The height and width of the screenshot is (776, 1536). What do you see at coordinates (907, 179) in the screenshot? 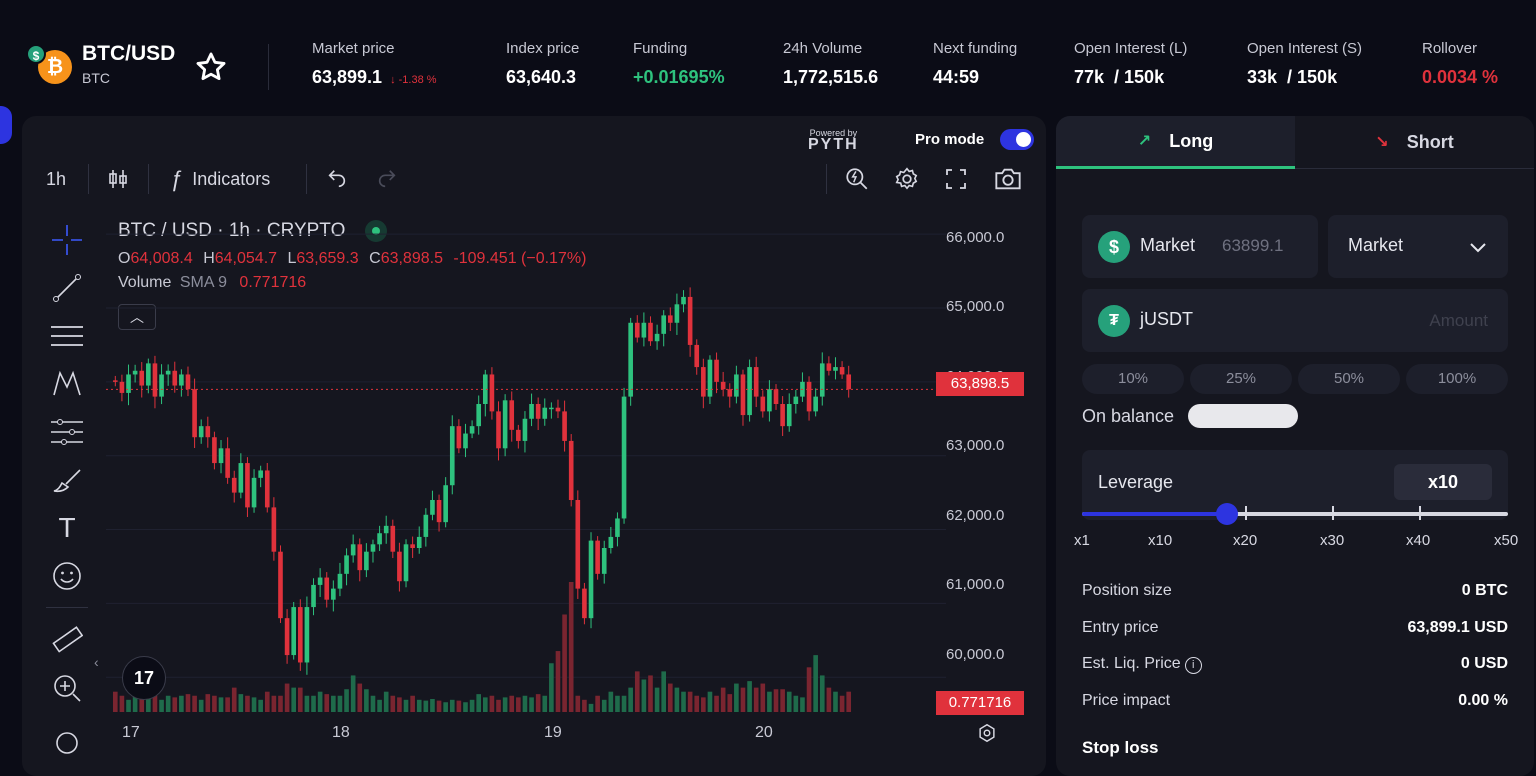
I see `settings-button` at bounding box center [907, 179].